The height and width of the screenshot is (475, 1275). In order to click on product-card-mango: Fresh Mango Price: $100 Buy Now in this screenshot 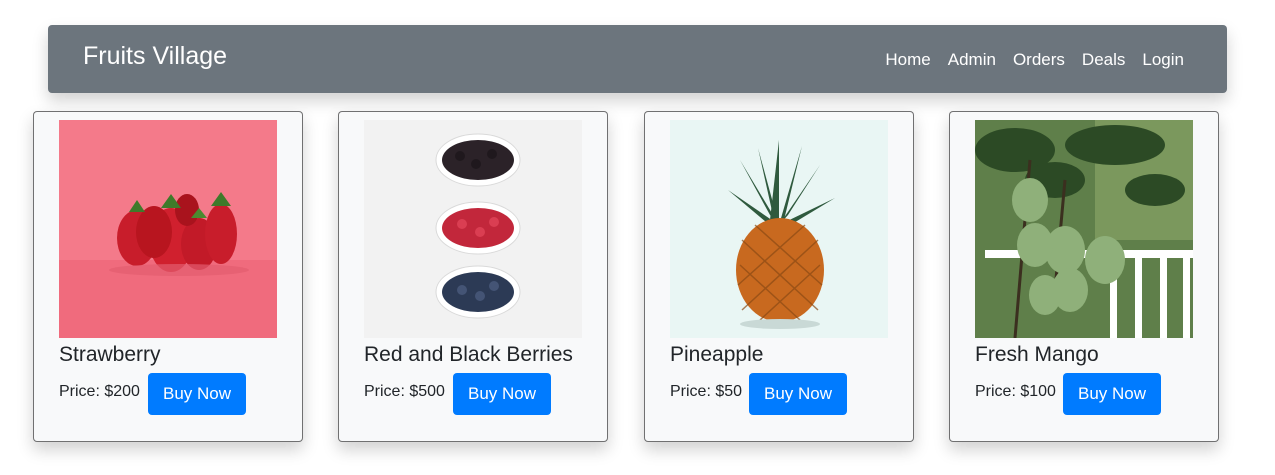, I will do `click(1084, 276)`.